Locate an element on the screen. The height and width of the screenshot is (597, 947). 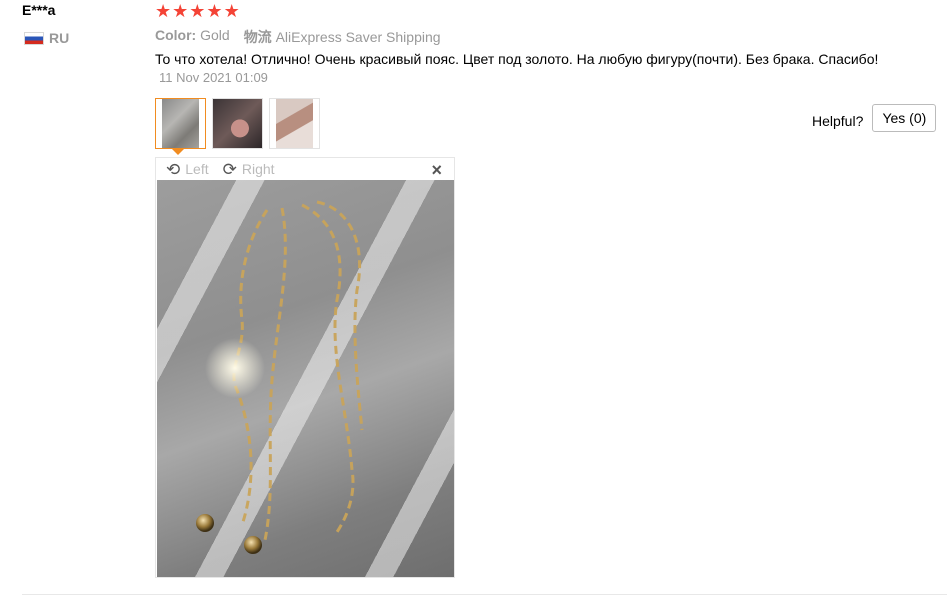
helpful-yes-button: Yes (0) is located at coordinates (904, 118).